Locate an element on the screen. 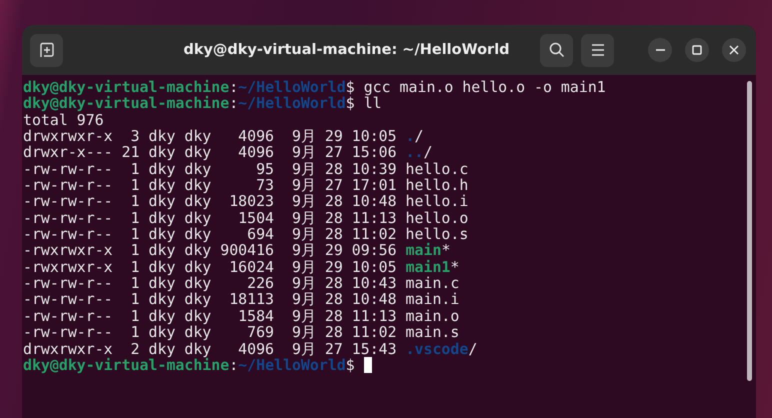 This screenshot has height=418, width=772. terminal-line: drwxrwxr-x 2 dky dky 4096 9月 27 15:43 .vscode/ is located at coordinates (250, 348).